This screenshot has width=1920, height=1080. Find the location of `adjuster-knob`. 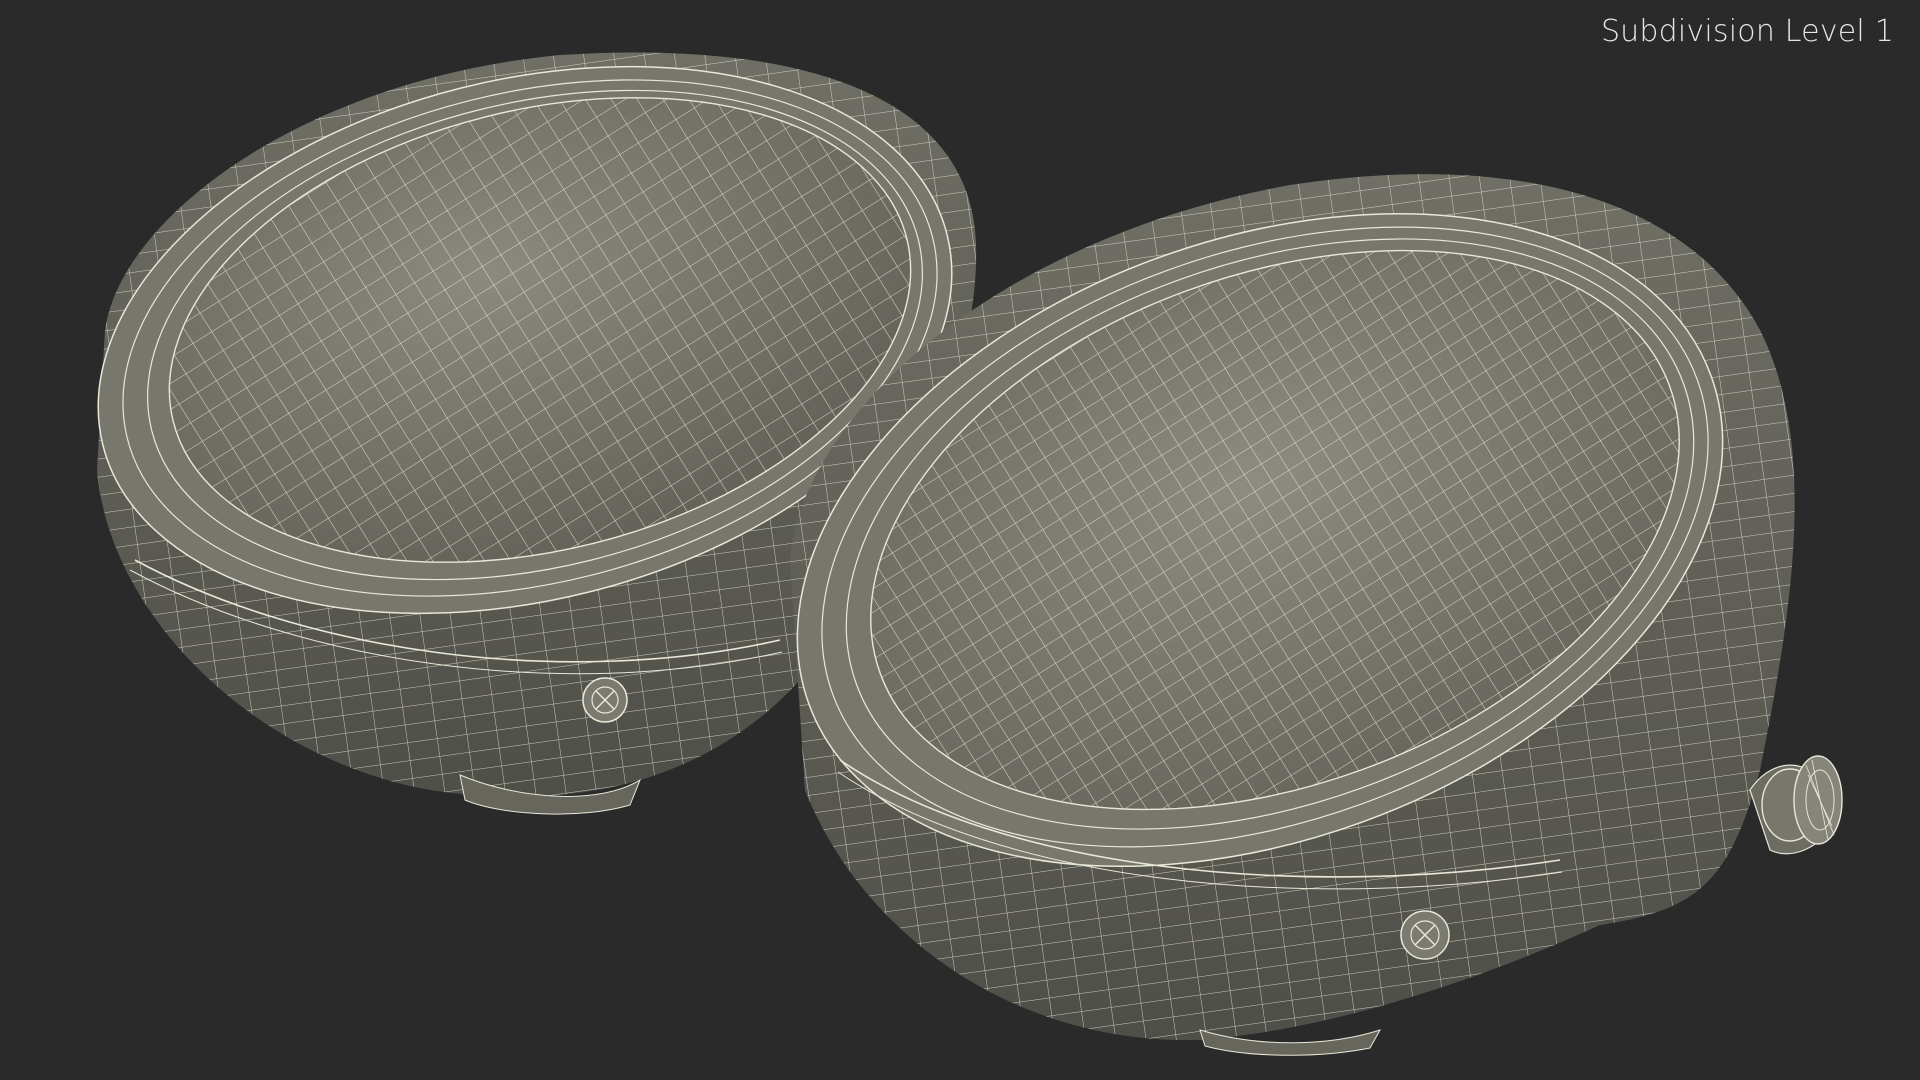

adjuster-knob is located at coordinates (1796, 805).